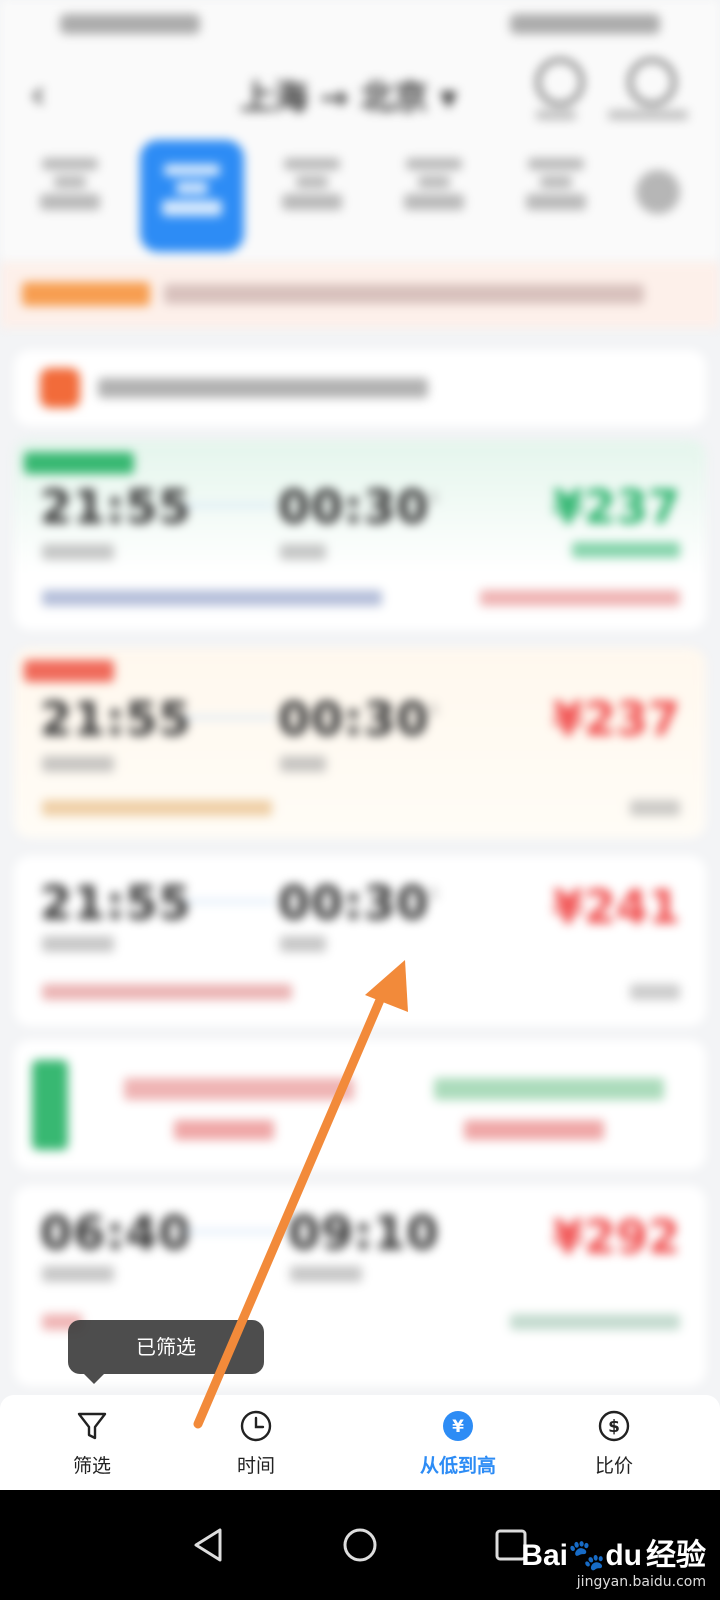 This screenshot has width=720, height=1600. What do you see at coordinates (91, 1466) in the screenshot?
I see `filter-label: 筛选` at bounding box center [91, 1466].